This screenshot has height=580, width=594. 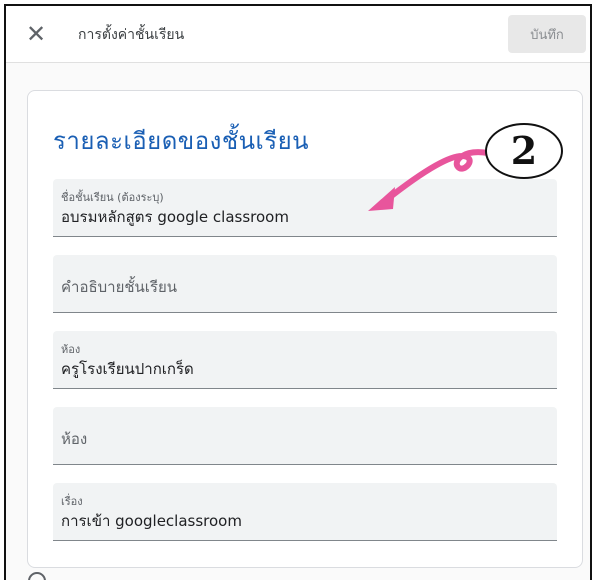 I want to click on close-icon: ✕, so click(x=36, y=34).